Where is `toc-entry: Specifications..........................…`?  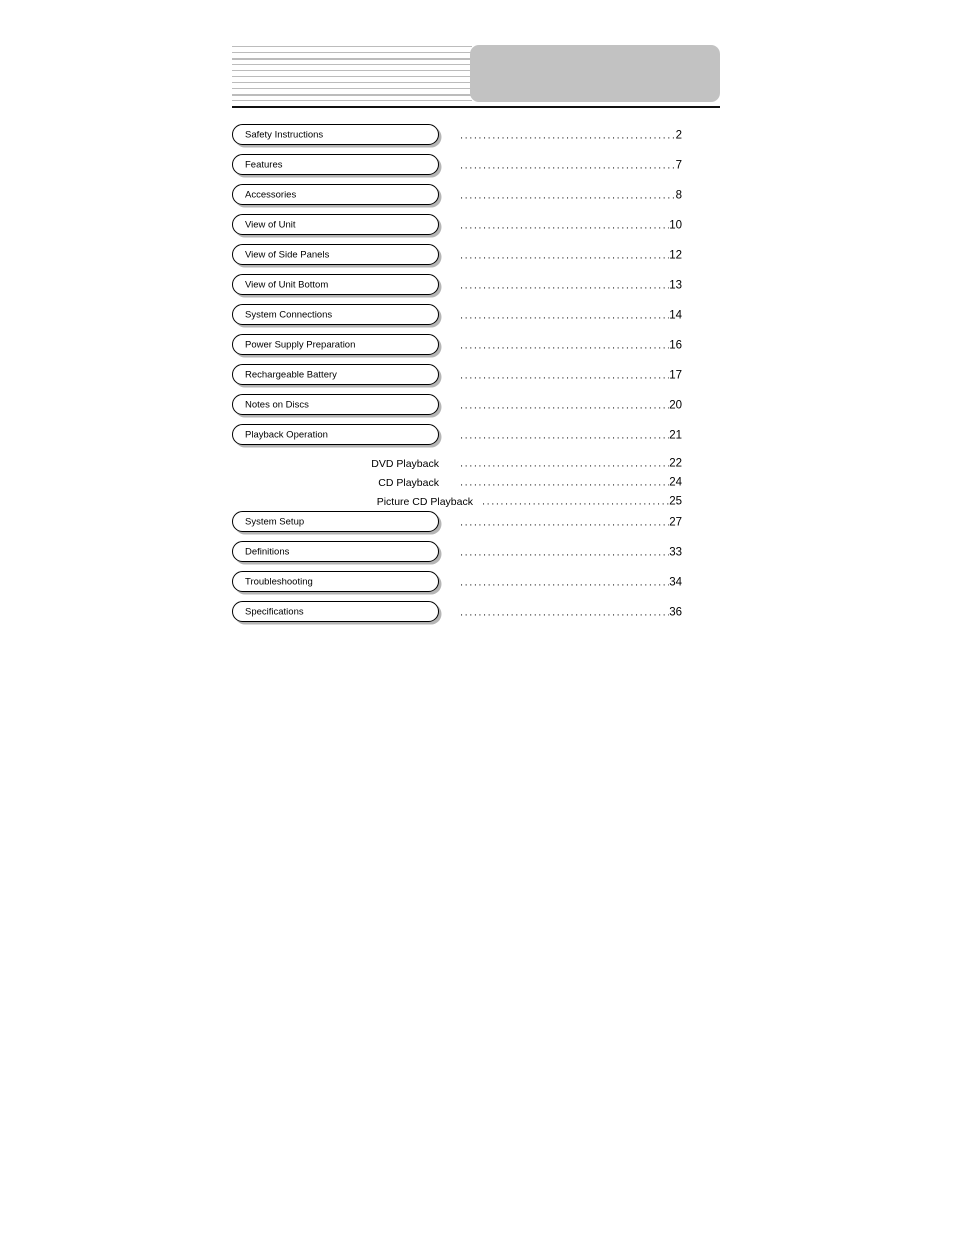 toc-entry: Specifications..........................… is located at coordinates (477, 612).